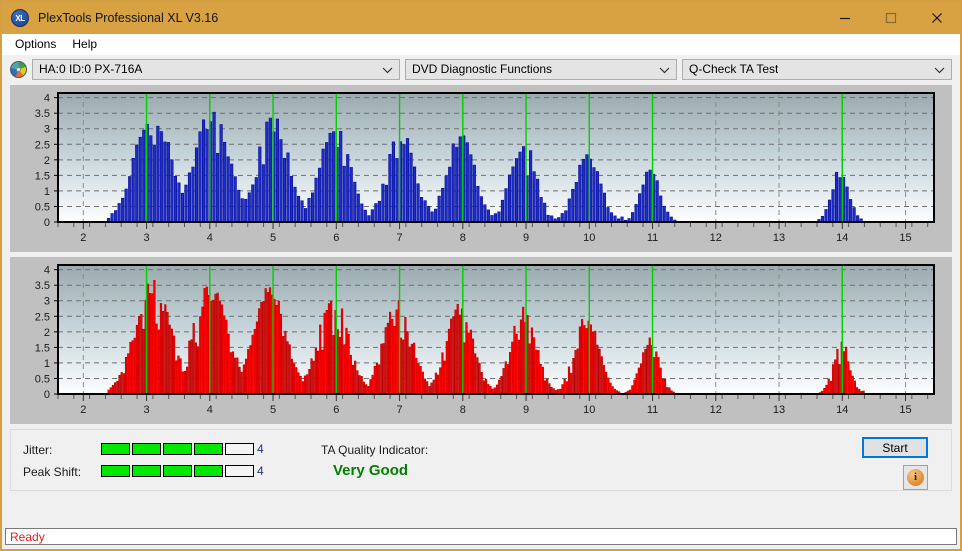  Describe the element at coordinates (463, 238) in the screenshot. I see `x-tick-label: 8` at that location.